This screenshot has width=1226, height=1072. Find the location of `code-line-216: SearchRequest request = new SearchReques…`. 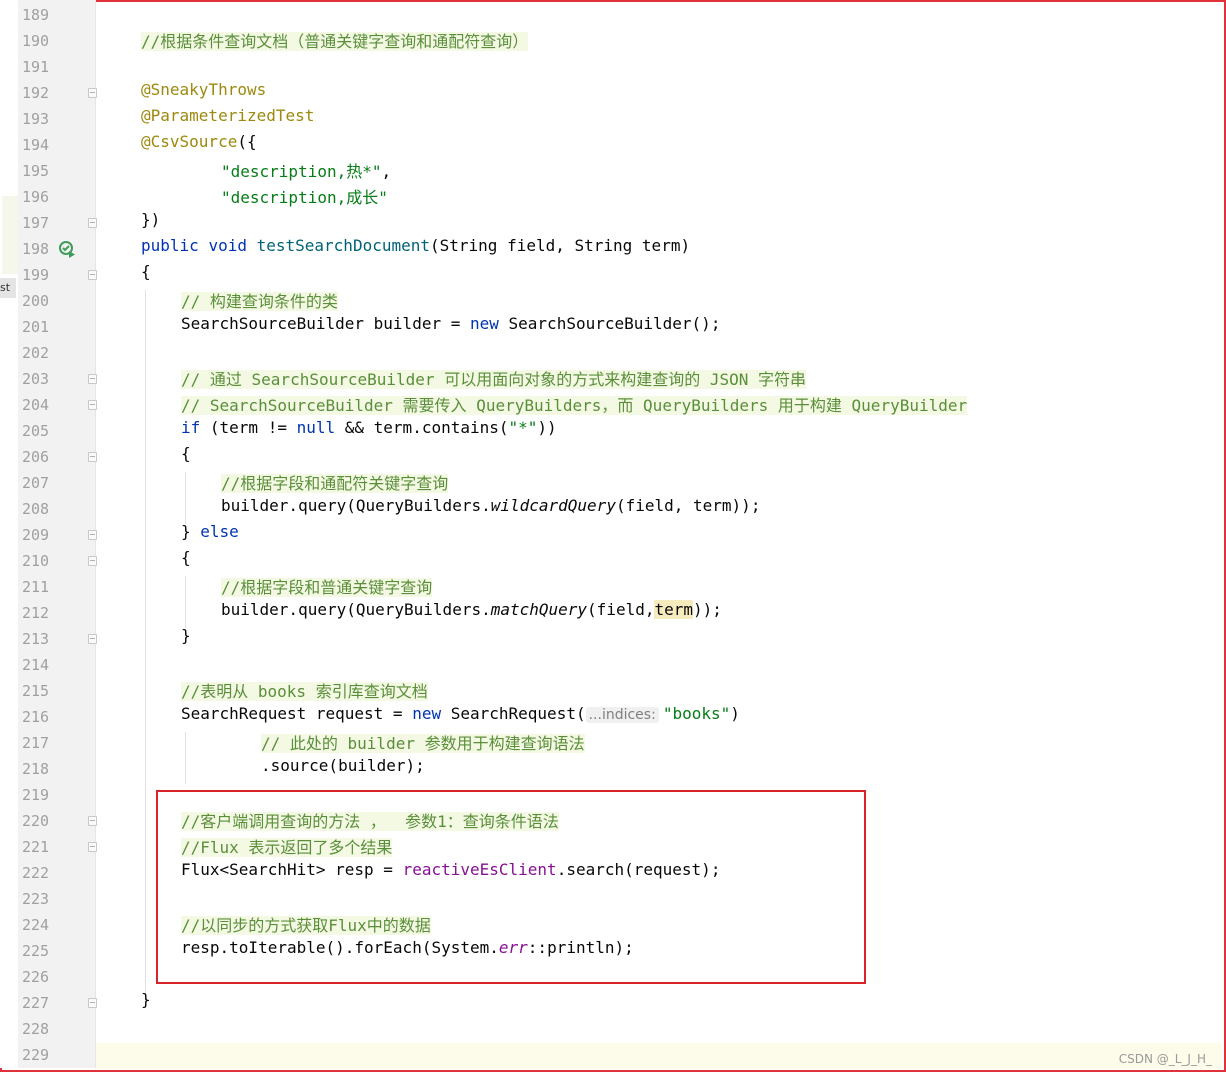

code-line-216: SearchRequest request = new SearchReques… is located at coordinates (460, 713).